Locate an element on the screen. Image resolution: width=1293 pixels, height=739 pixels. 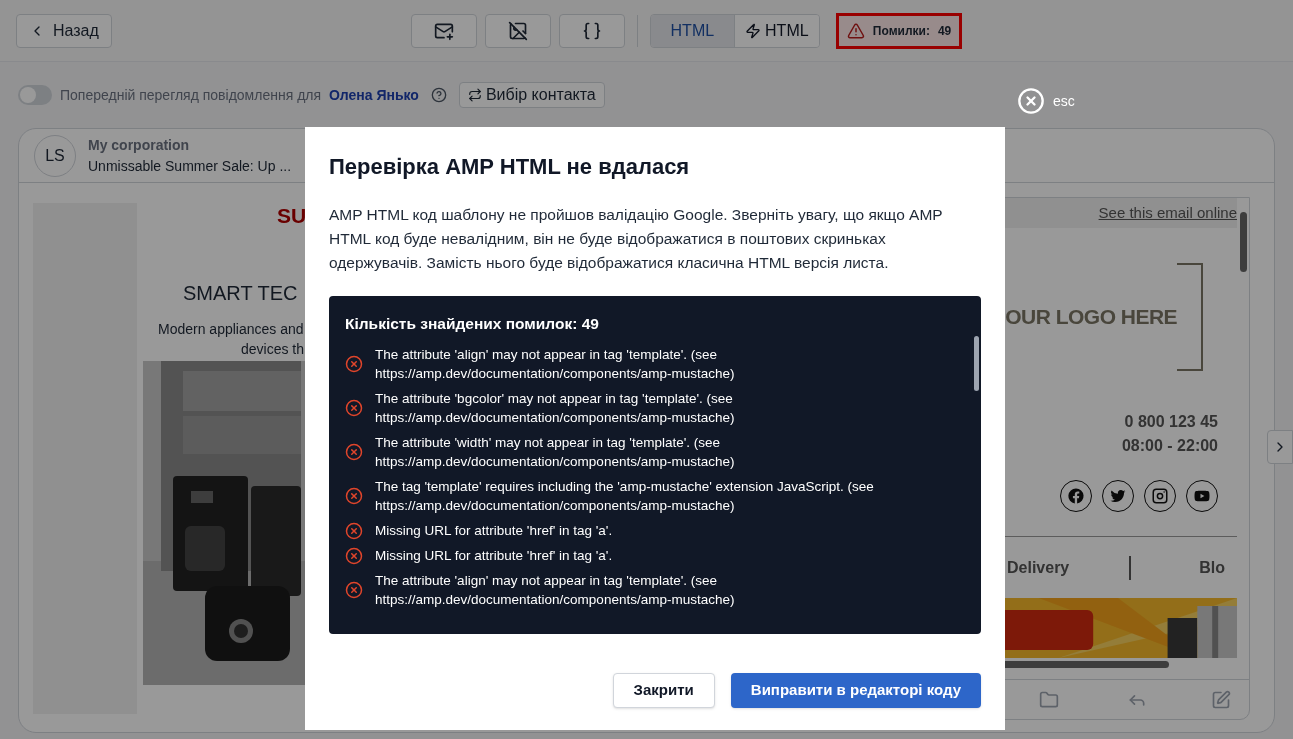
images-off-button is located at coordinates (517, 30).